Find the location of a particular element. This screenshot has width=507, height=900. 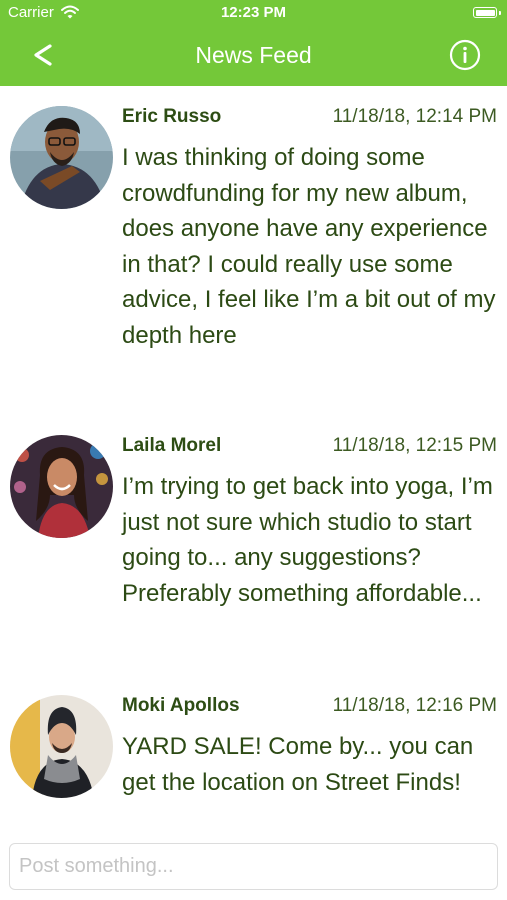

navigation-bar: News Feed is located at coordinates (253, 56).